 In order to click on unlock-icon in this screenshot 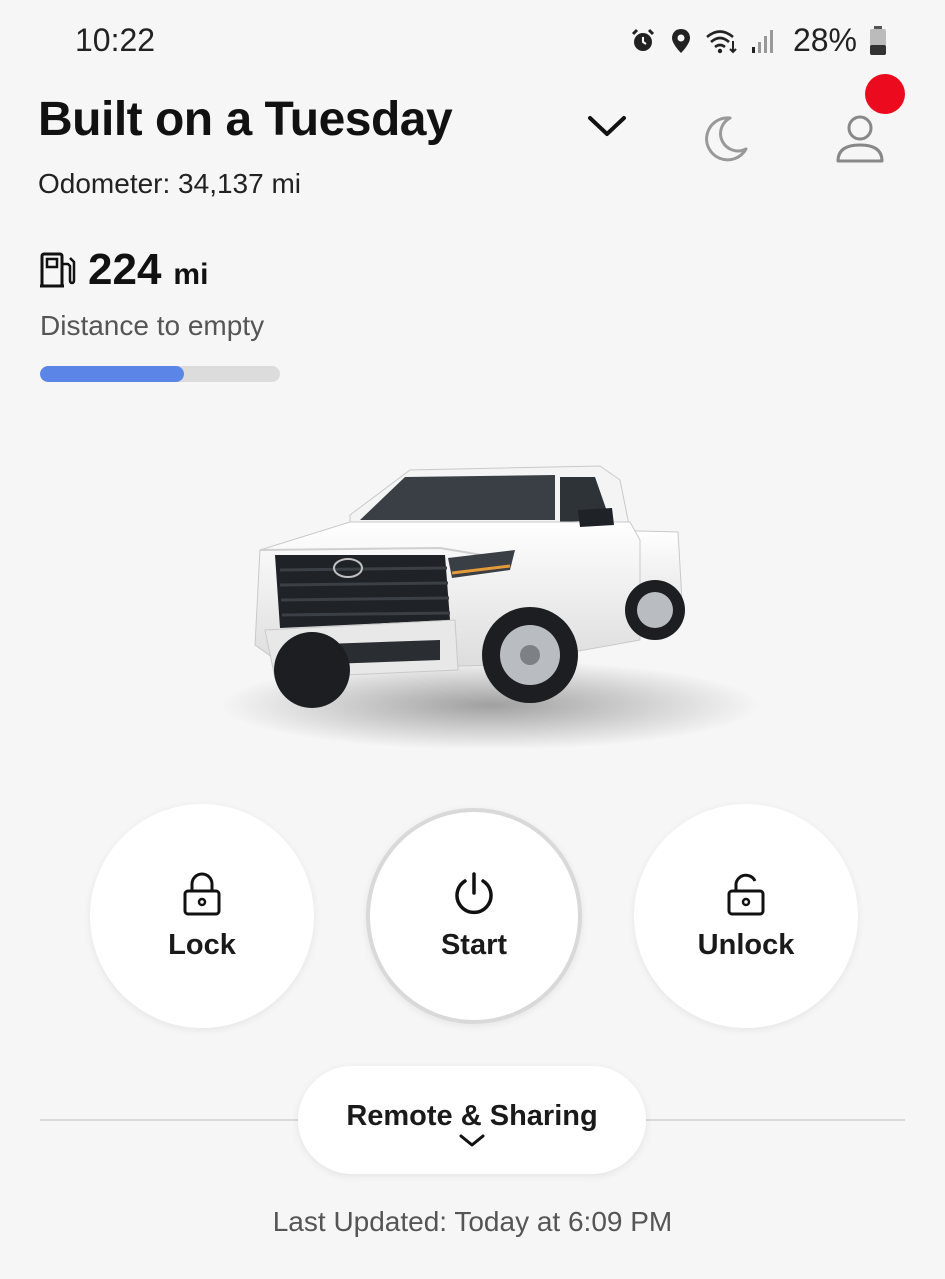, I will do `click(746, 894)`.